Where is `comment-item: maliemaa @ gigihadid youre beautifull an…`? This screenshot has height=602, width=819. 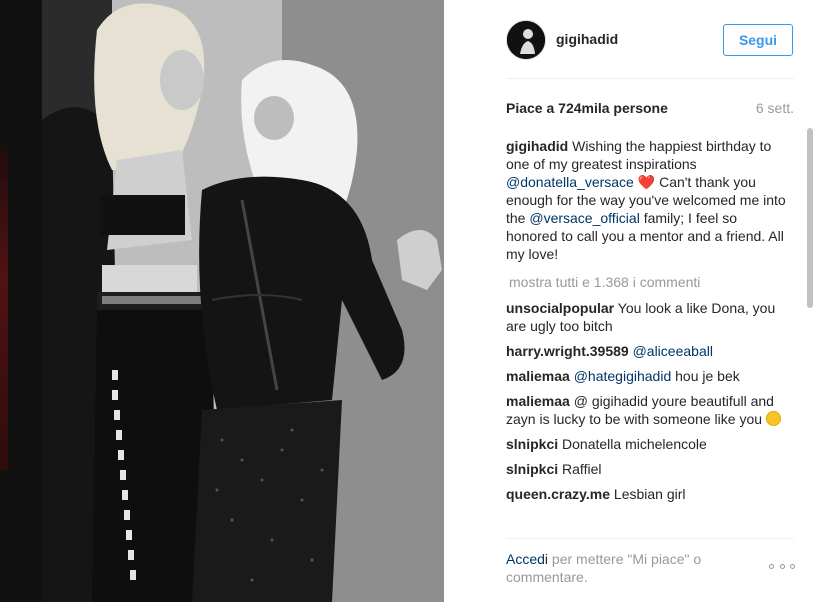 comment-item: maliemaa @ gigihadid youre beautifull an… is located at coordinates (648, 410).